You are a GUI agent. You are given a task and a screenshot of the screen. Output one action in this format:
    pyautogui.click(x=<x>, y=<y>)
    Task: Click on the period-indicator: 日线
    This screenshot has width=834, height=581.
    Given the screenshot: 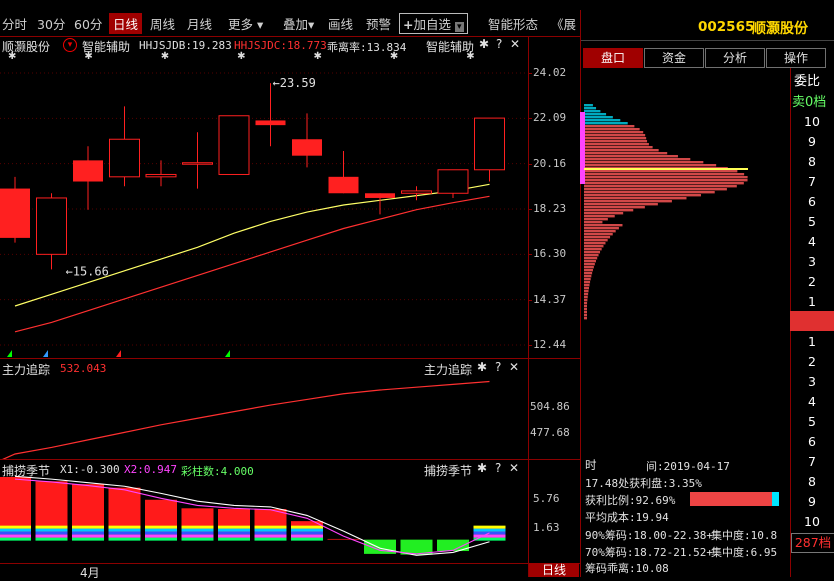 What is the action you would take?
    pyautogui.click(x=554, y=570)
    